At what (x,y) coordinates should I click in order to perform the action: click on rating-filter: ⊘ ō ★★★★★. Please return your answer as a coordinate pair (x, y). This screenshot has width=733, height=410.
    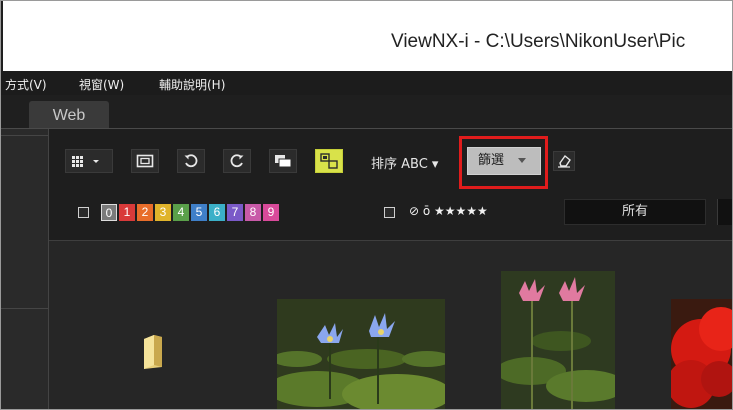
    Looking at the image, I should click on (448, 211).